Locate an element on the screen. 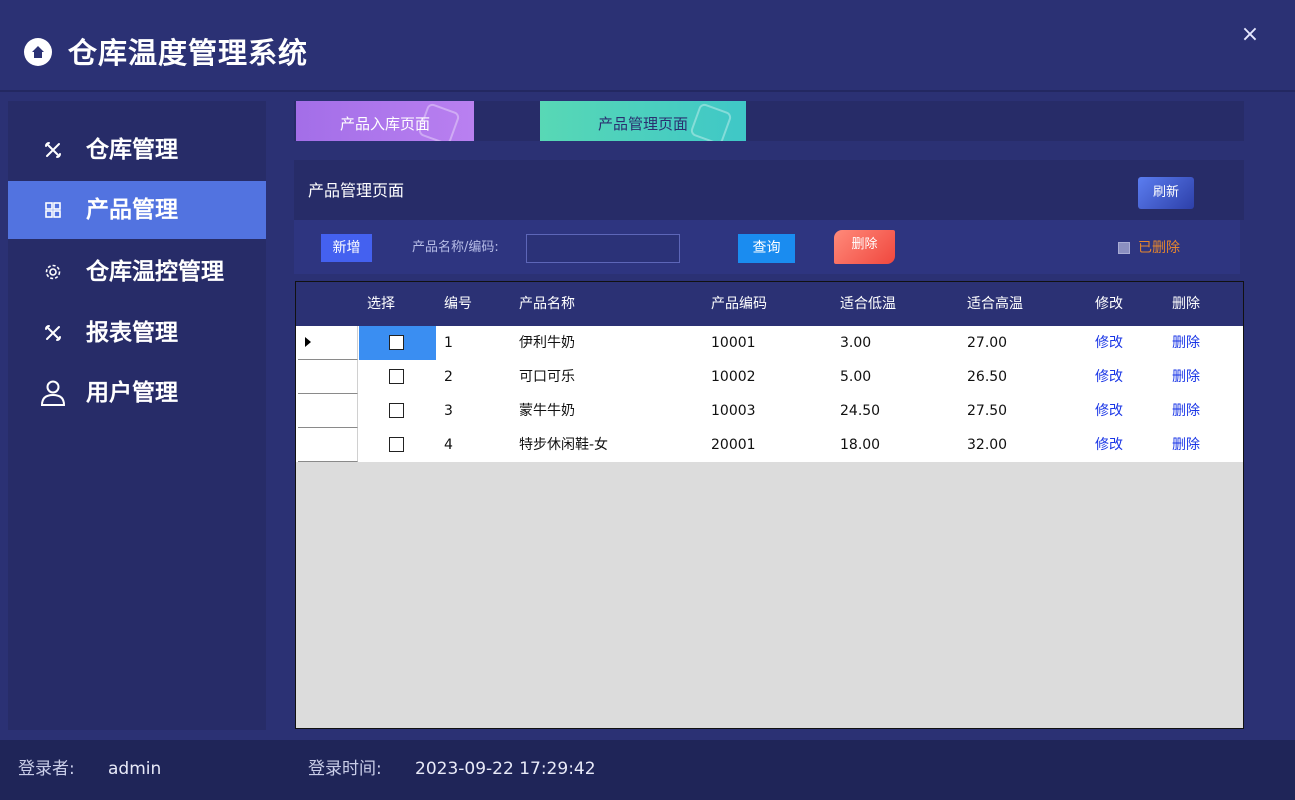 The image size is (1295, 800). table-row: 1 伊利牛奶 10001 3.00 27.00 修改 删除 is located at coordinates (769, 343).